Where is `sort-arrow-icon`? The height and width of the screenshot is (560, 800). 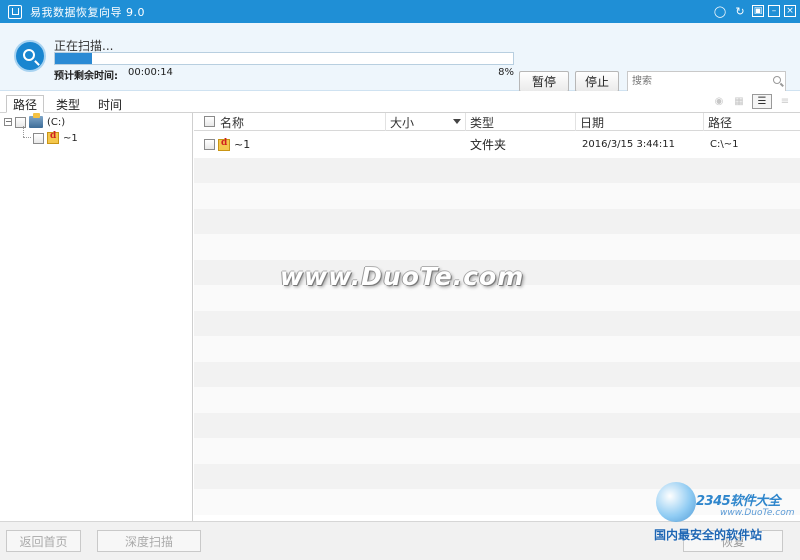
sort-arrow-icon is located at coordinates (457, 121).